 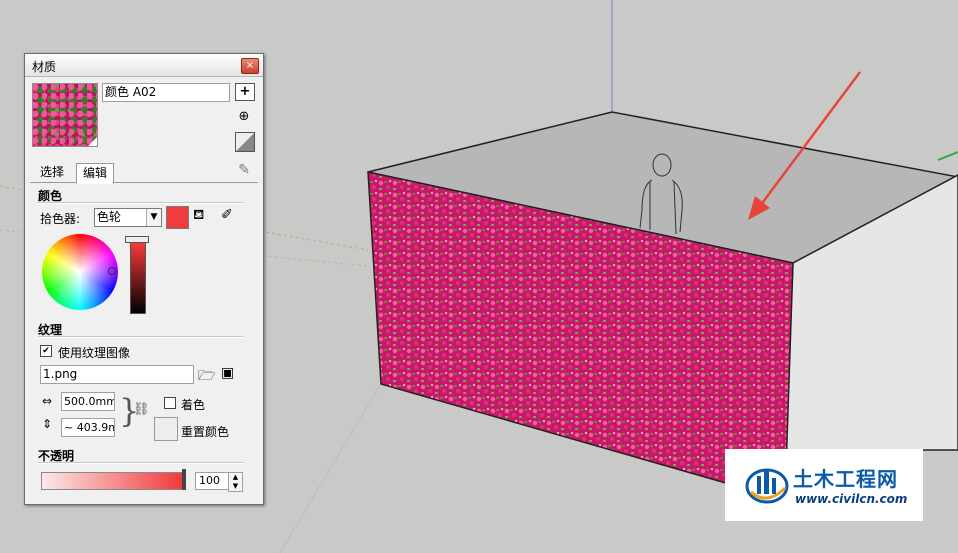 I want to click on paint-bucket-icon: ⛾, so click(x=199, y=215).